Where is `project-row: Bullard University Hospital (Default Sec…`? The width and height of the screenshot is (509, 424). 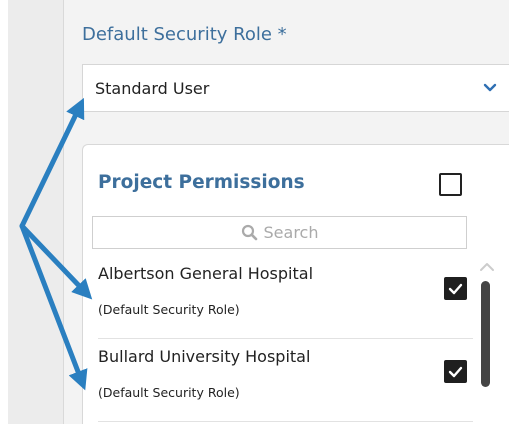 project-row: Bullard University Hospital (Default Sec… is located at coordinates (285, 381).